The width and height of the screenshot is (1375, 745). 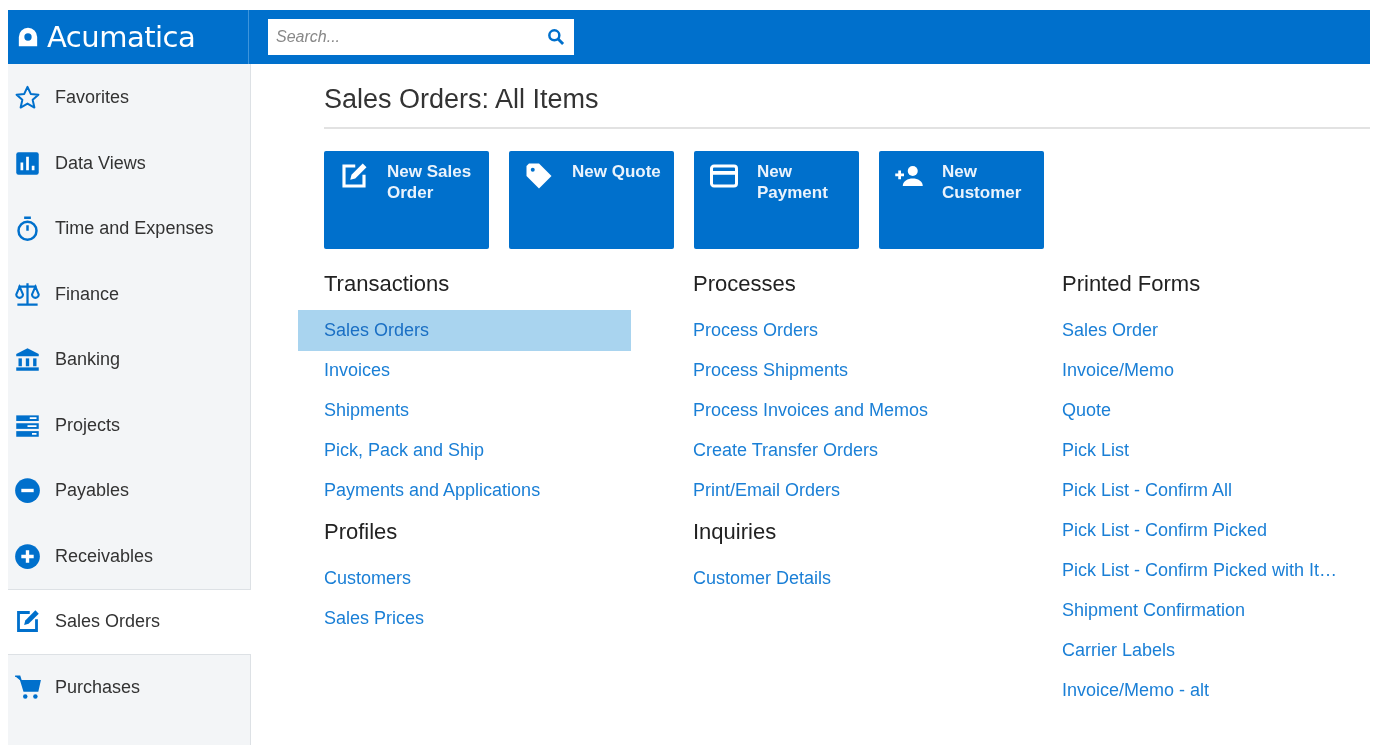 I want to click on sidebar-item: Data Views, so click(x=129, y=163).